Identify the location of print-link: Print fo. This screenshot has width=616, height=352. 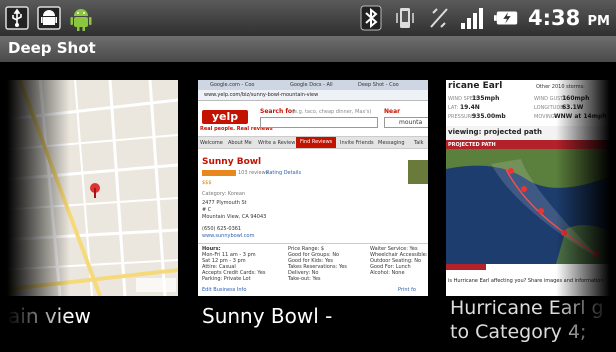
(407, 290).